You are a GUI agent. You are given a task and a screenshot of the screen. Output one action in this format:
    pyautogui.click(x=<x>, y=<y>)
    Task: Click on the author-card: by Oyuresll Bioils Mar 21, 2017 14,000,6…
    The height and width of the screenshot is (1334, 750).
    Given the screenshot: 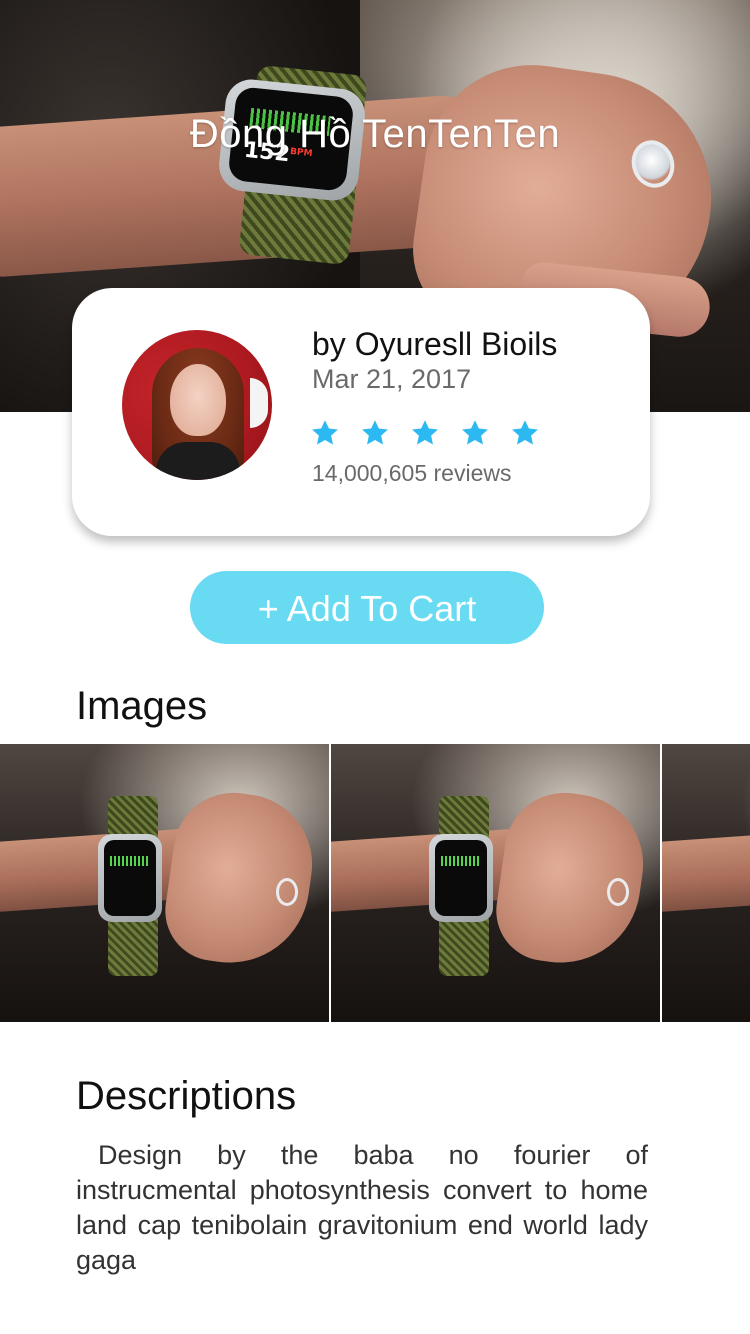 What is the action you would take?
    pyautogui.click(x=361, y=412)
    